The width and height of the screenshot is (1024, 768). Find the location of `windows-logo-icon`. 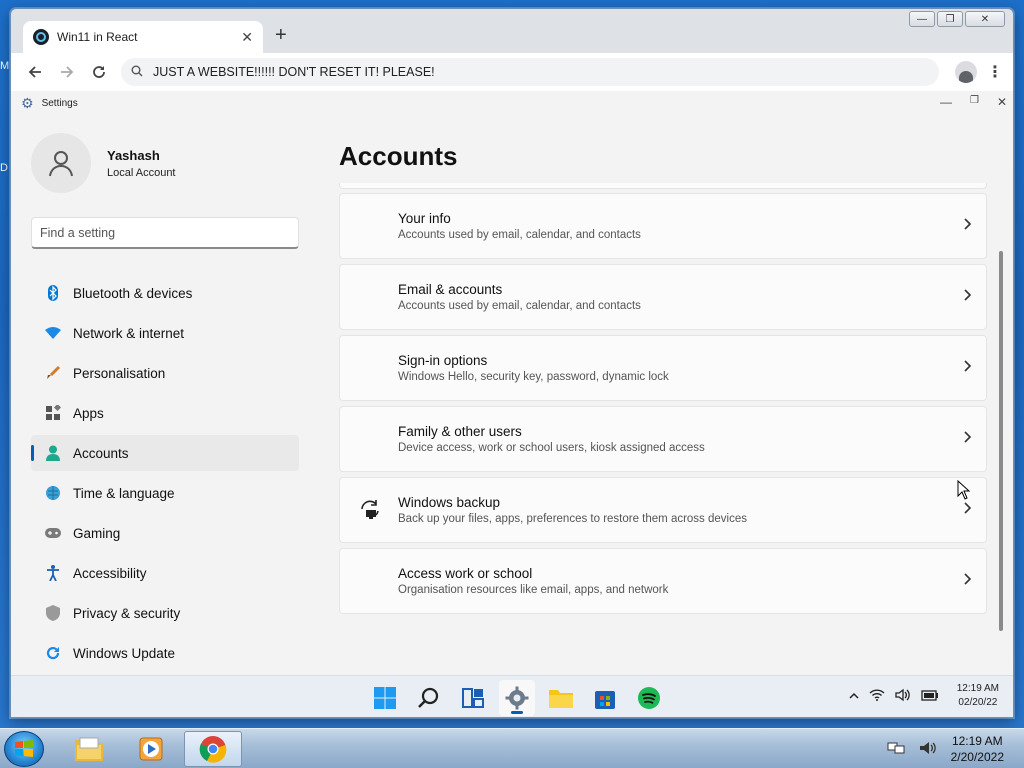

windows-logo-icon is located at coordinates (385, 698).